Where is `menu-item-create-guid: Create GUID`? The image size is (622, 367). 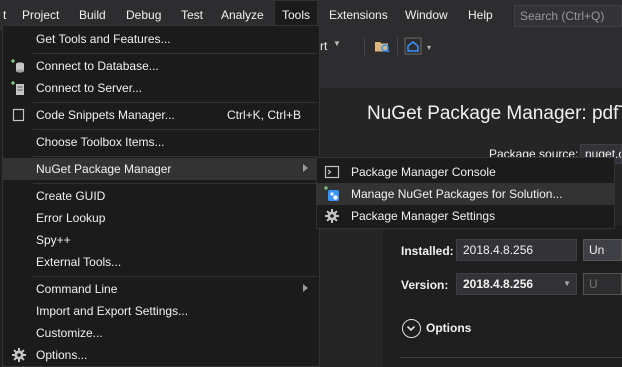 menu-item-create-guid: Create GUID is located at coordinates (161, 196).